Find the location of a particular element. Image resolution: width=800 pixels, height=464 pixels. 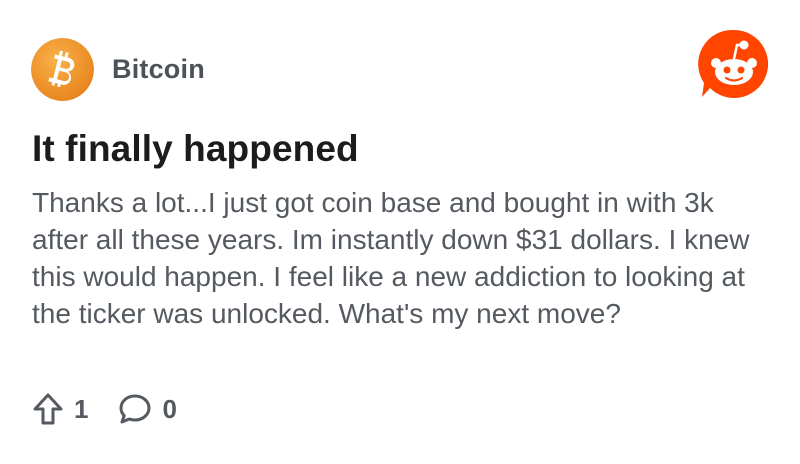

upvote-button: 1 is located at coordinates (60, 409).